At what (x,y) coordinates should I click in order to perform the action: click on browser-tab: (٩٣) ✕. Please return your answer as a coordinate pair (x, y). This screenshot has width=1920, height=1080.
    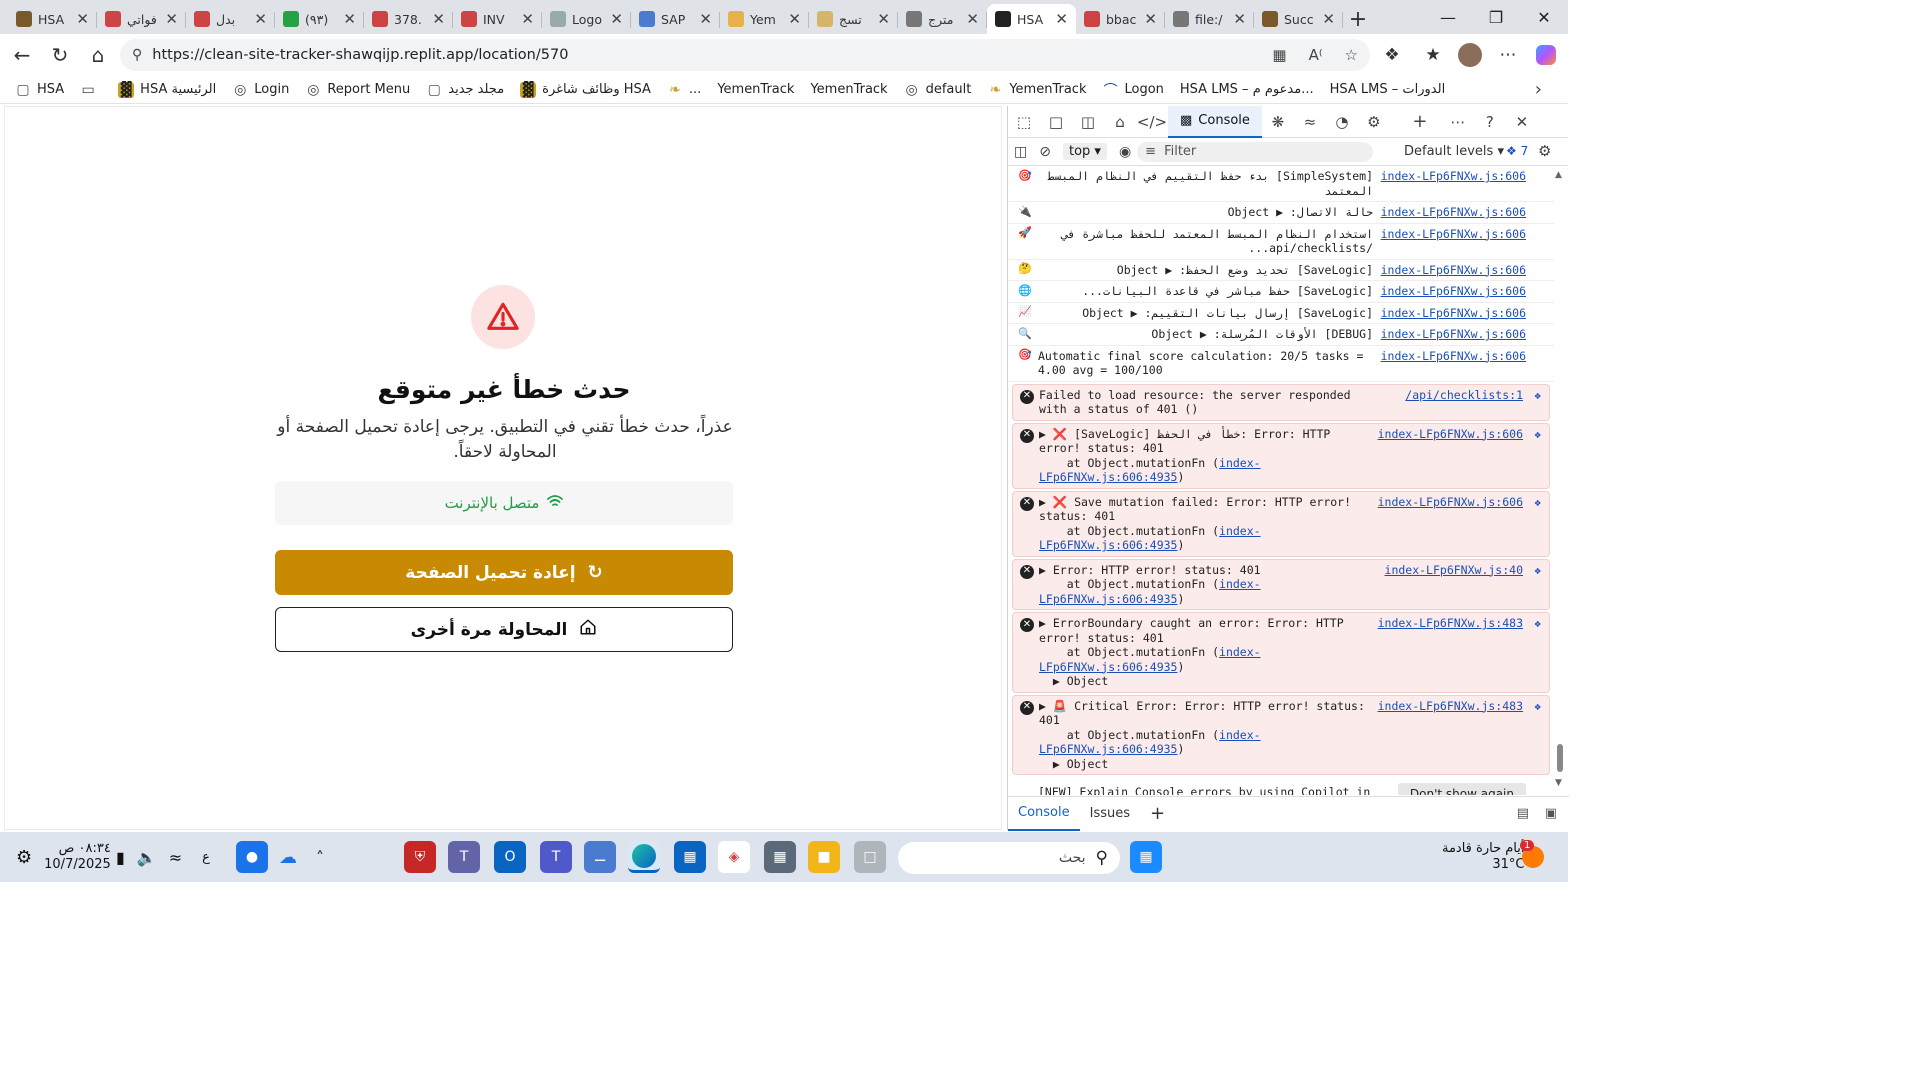
    Looking at the image, I should click on (319, 19).